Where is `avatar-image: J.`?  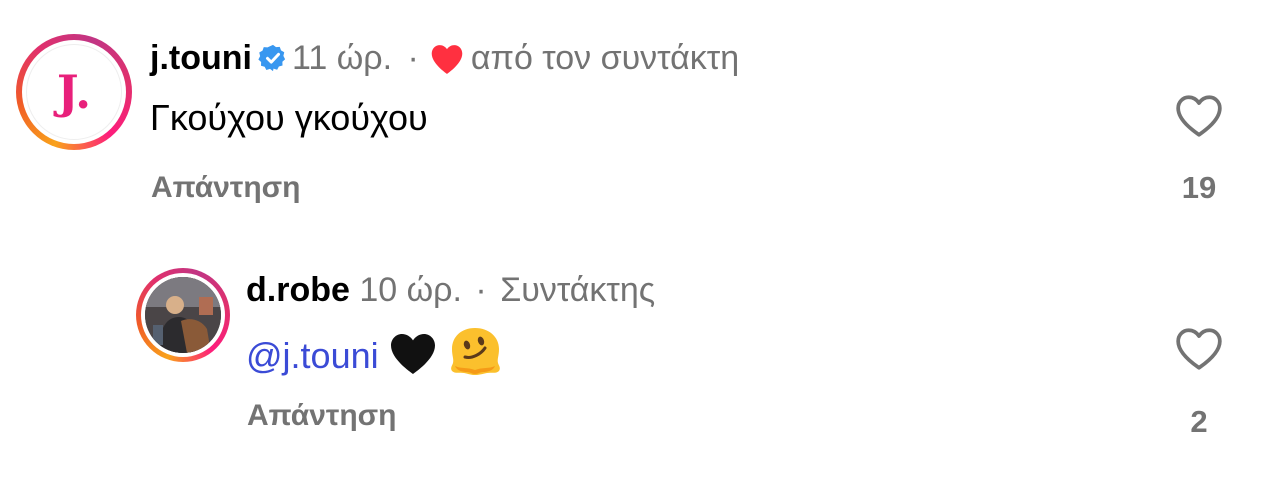
avatar-image: J. is located at coordinates (74, 92).